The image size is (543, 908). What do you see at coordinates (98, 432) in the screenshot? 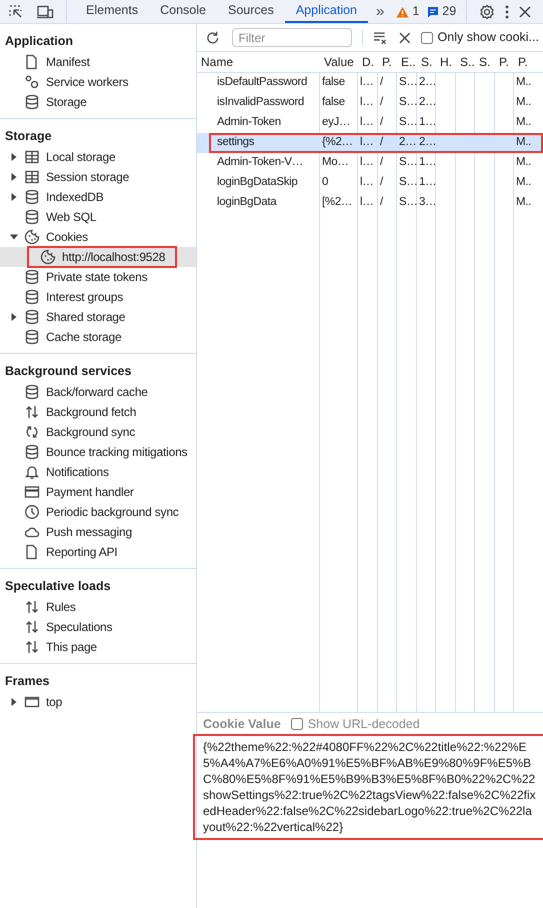
I see `sidebar-item: Background sync` at bounding box center [98, 432].